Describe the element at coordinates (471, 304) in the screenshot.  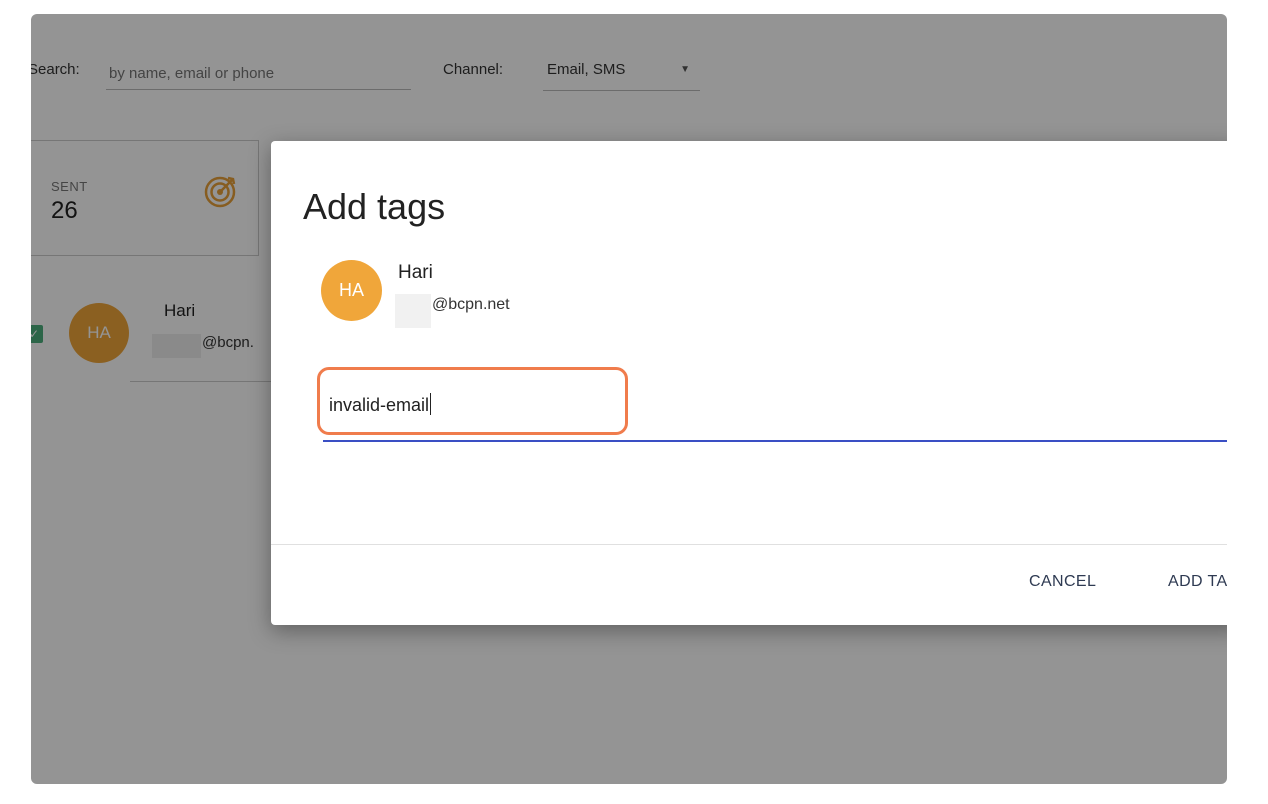
I see `contact-email: @bcpn.net` at that location.